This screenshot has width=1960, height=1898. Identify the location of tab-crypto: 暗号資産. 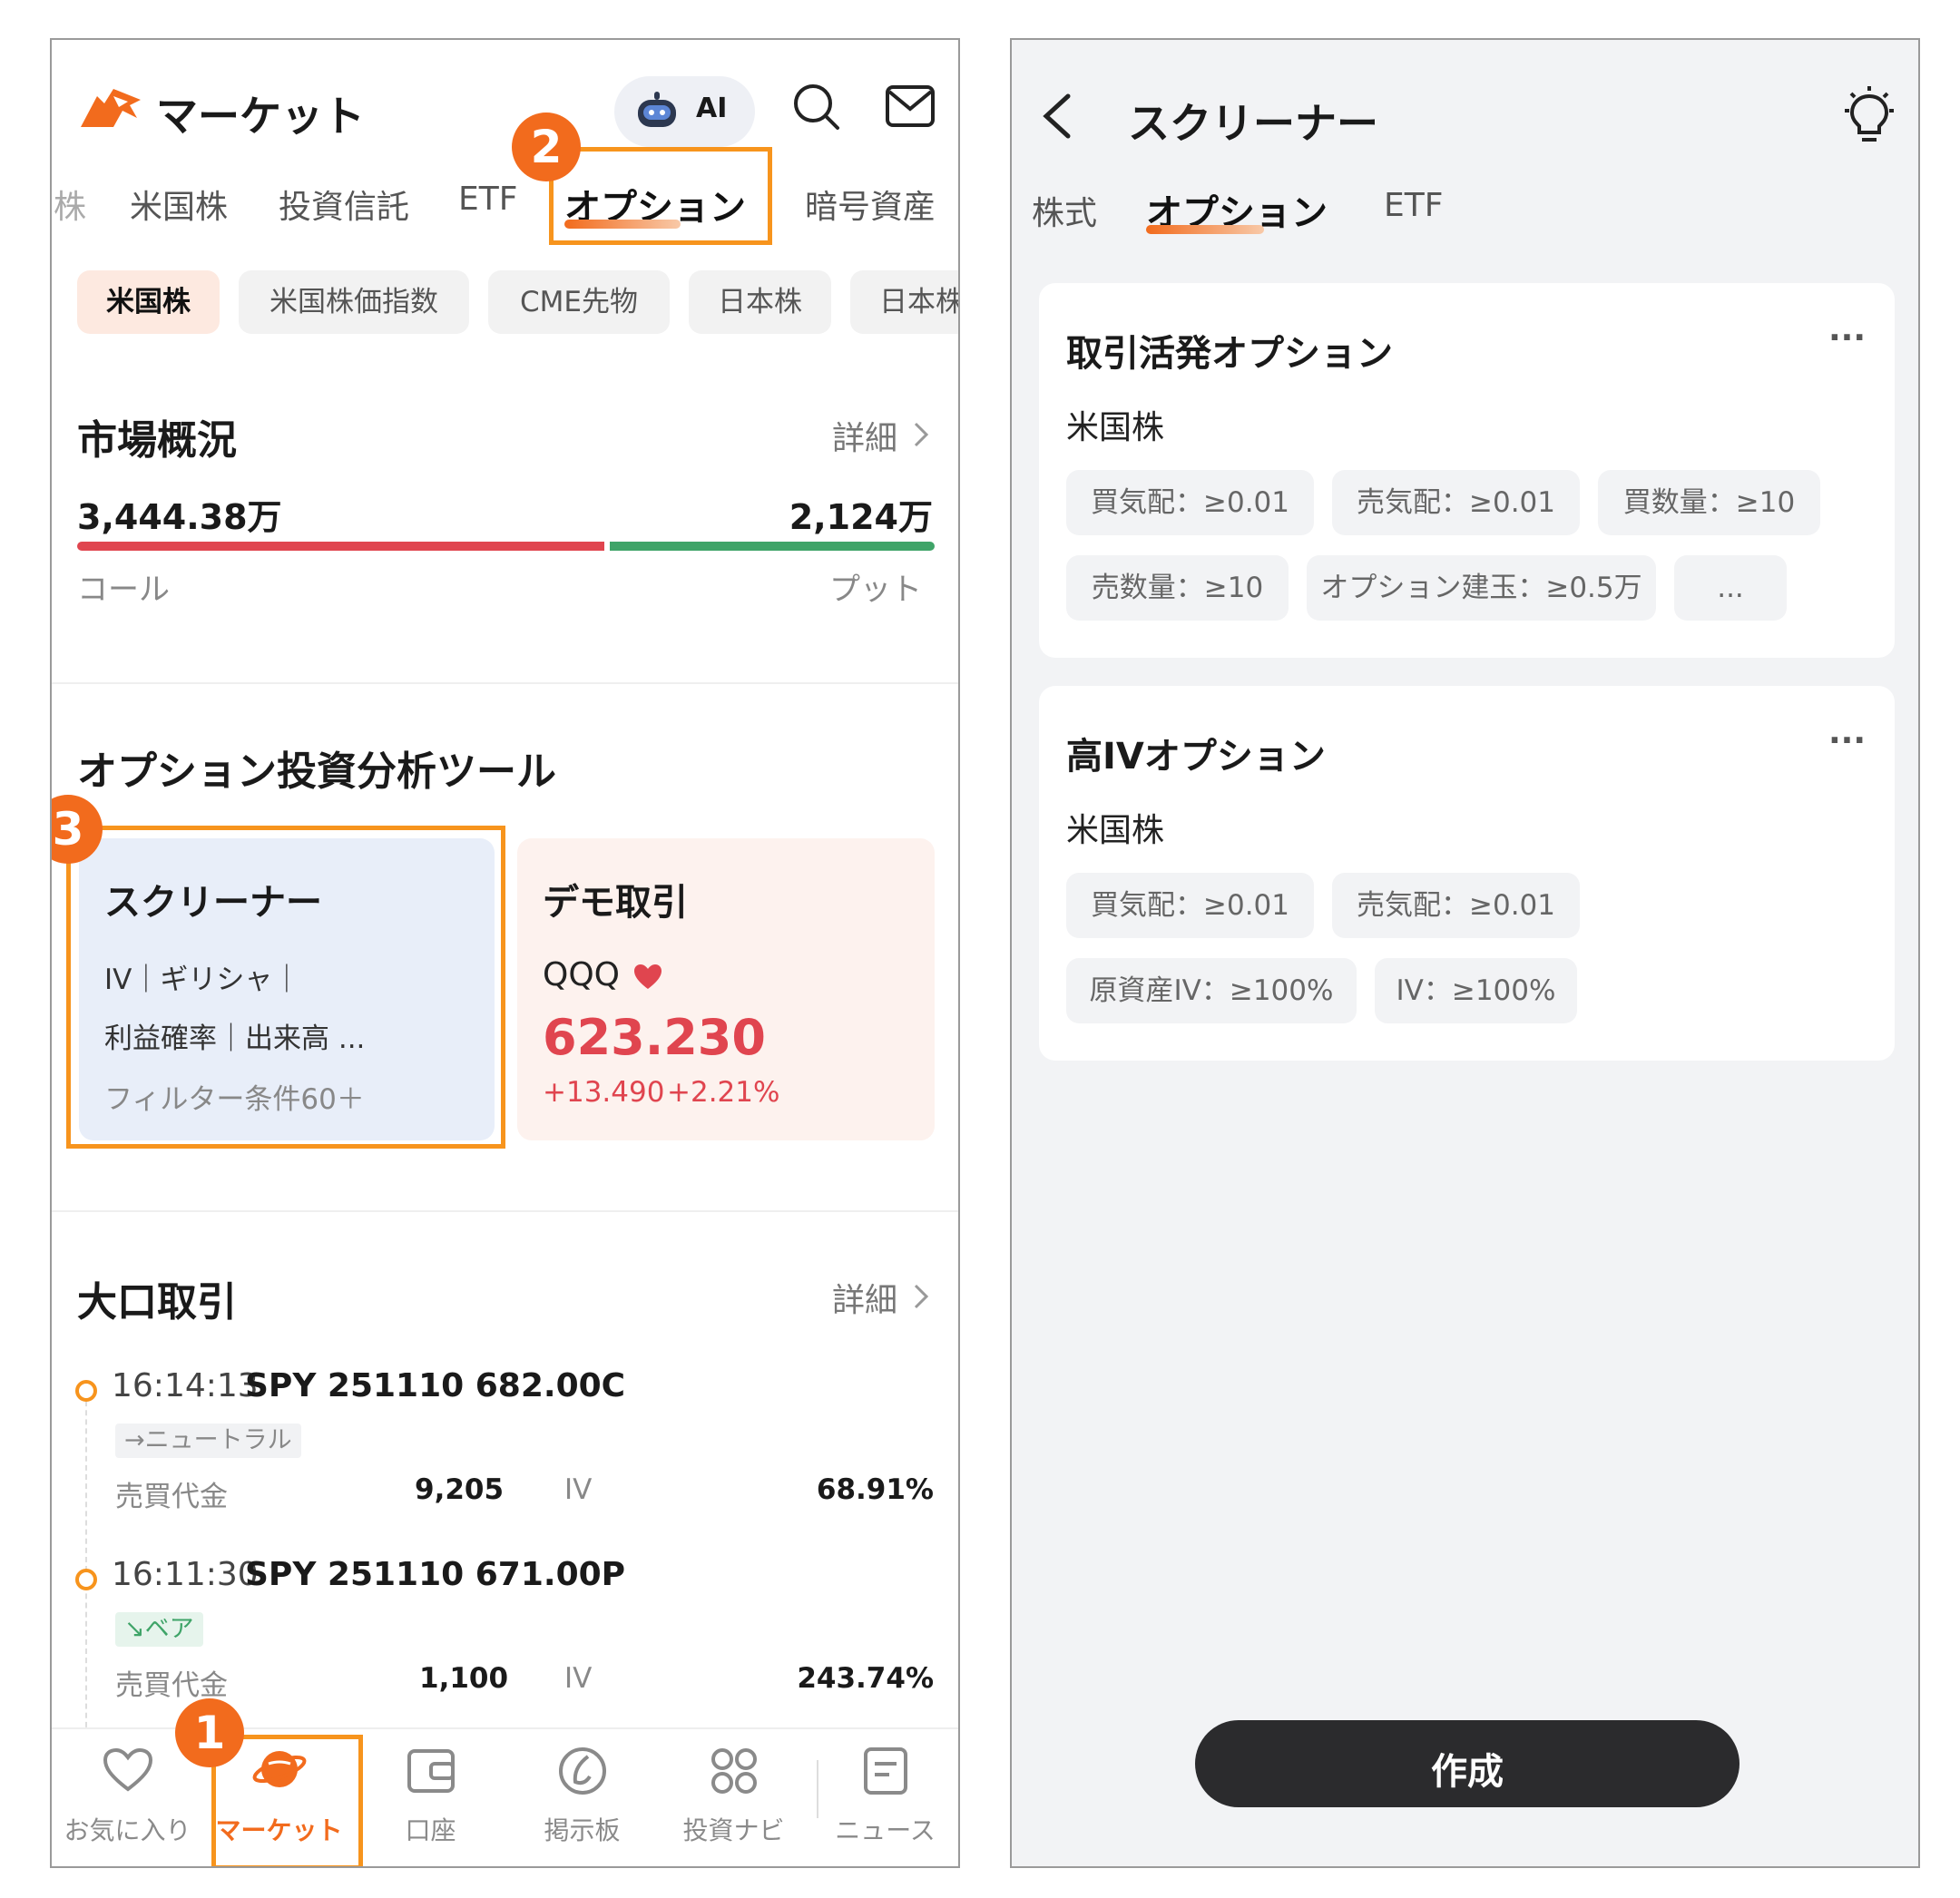
(870, 205).